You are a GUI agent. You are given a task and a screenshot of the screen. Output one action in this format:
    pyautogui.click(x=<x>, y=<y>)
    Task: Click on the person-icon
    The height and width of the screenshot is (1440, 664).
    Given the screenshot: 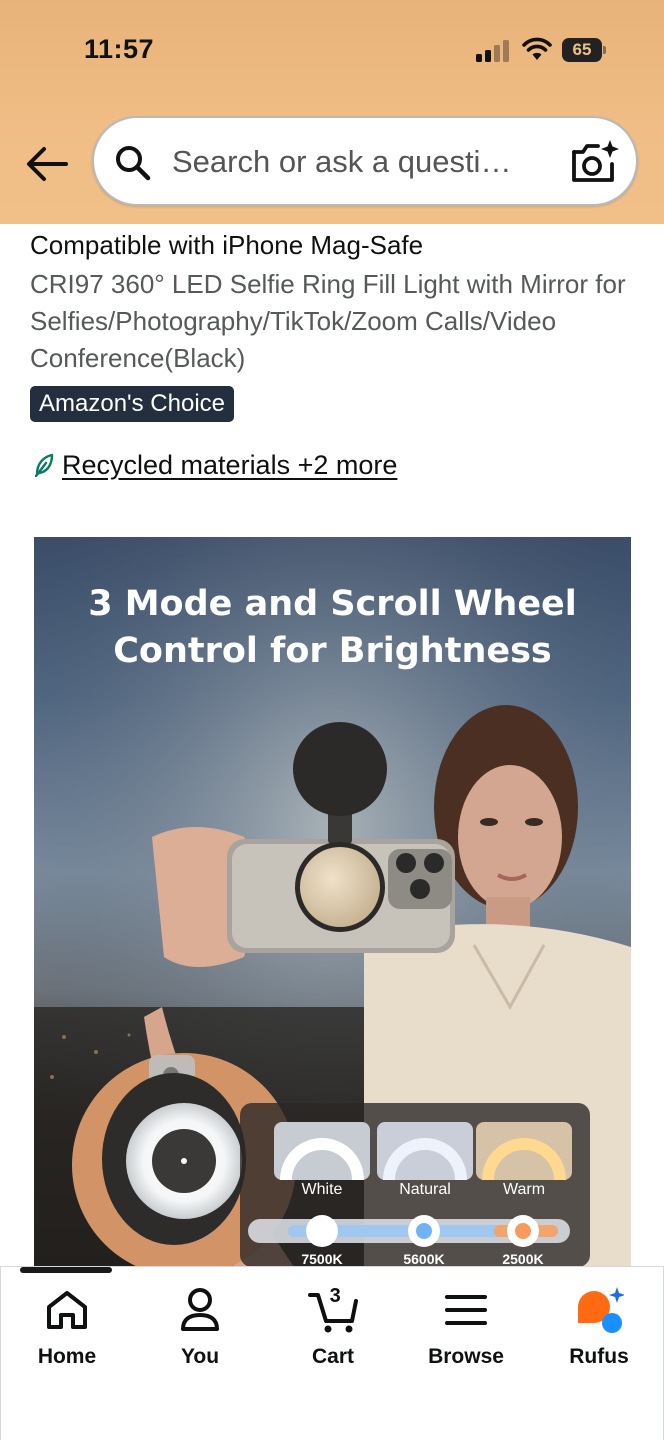 What is the action you would take?
    pyautogui.click(x=200, y=1309)
    